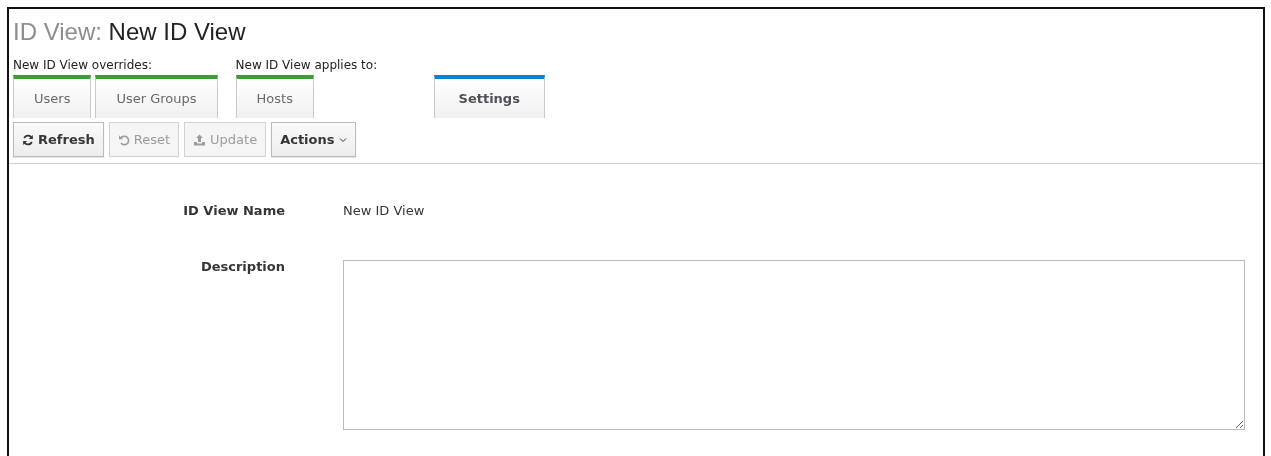 The height and width of the screenshot is (456, 1271). I want to click on page-title-prefix: ID View:, so click(57, 31).